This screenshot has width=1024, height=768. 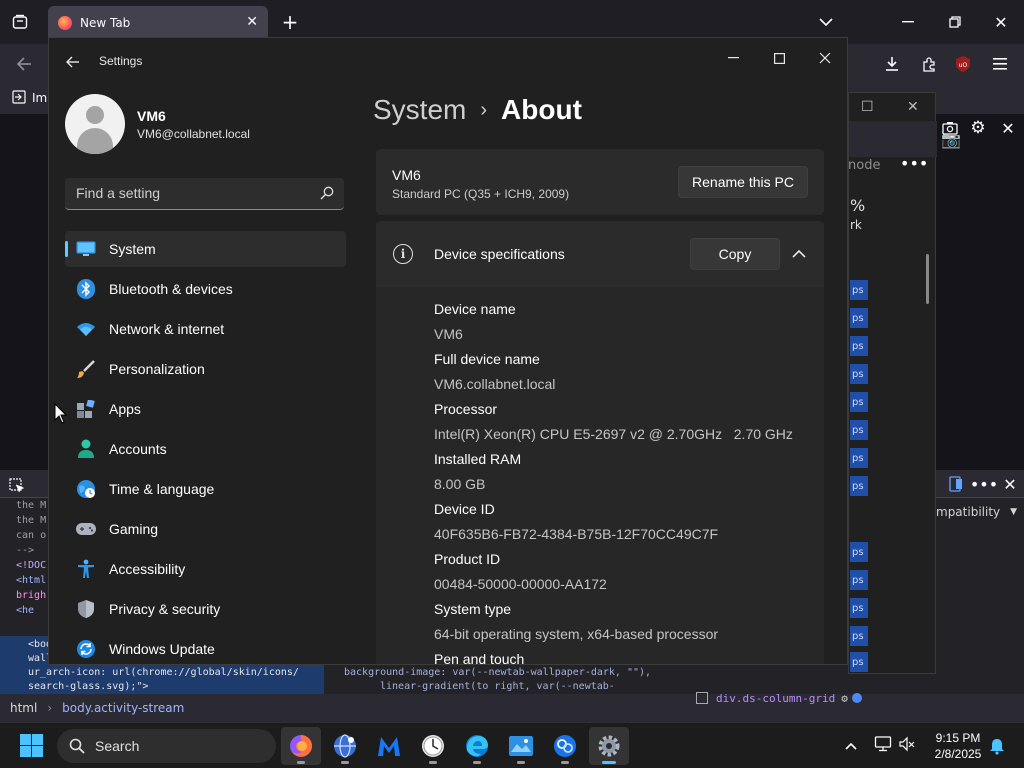 I want to click on avatar-body, so click(x=95, y=141).